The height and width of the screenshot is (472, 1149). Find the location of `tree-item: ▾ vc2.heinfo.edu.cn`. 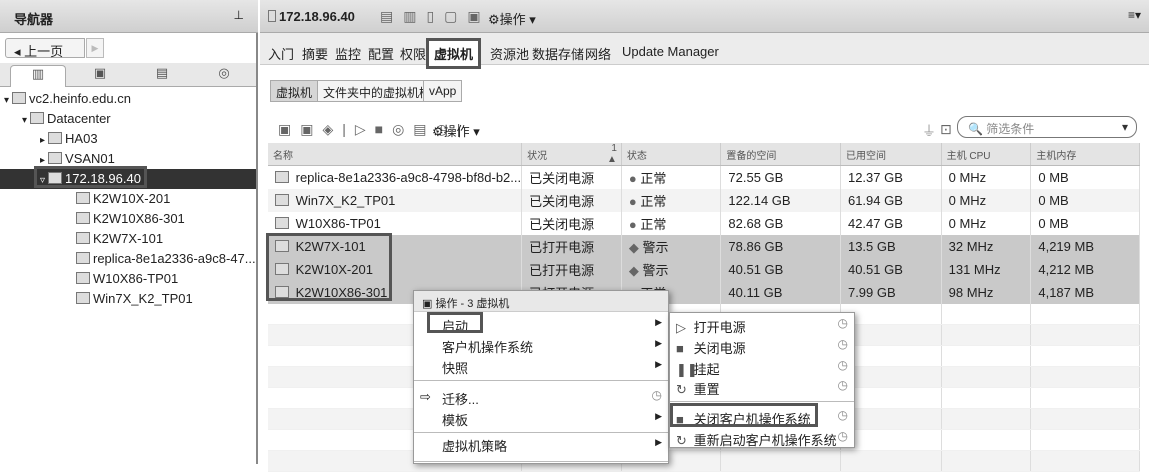

tree-item: ▾ vc2.heinfo.edu.cn is located at coordinates (128, 99).